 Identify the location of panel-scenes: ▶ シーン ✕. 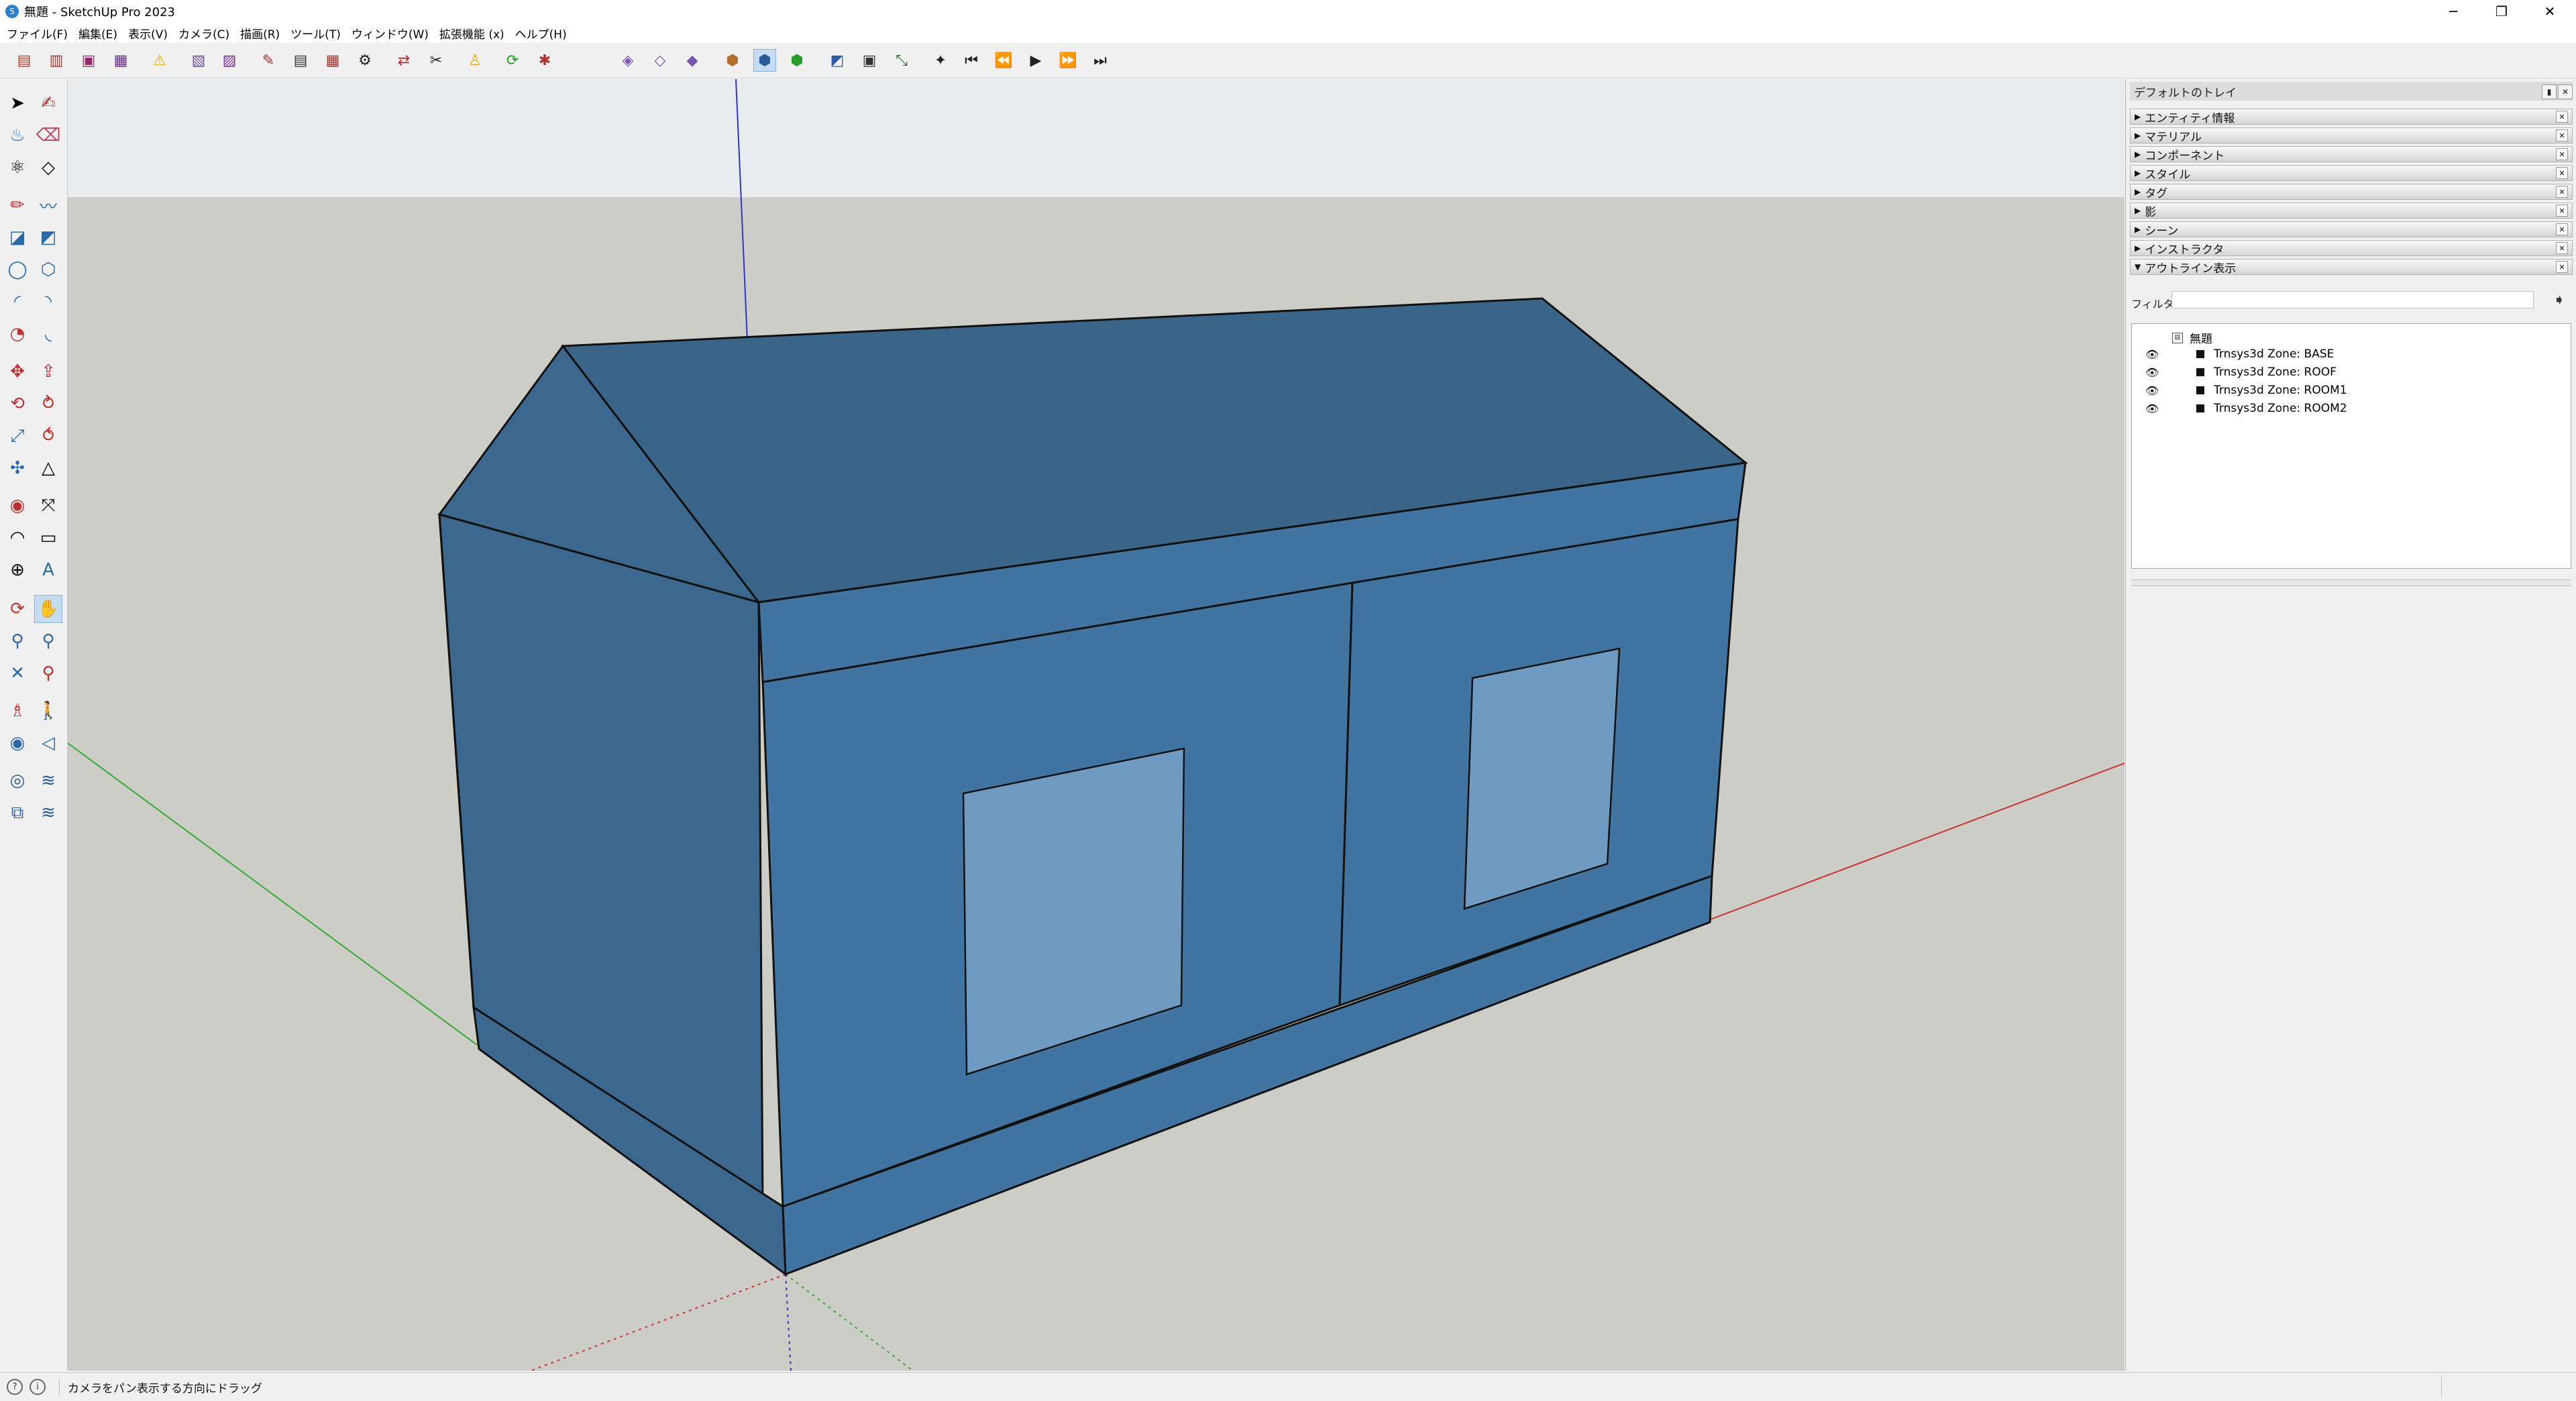
(2351, 229).